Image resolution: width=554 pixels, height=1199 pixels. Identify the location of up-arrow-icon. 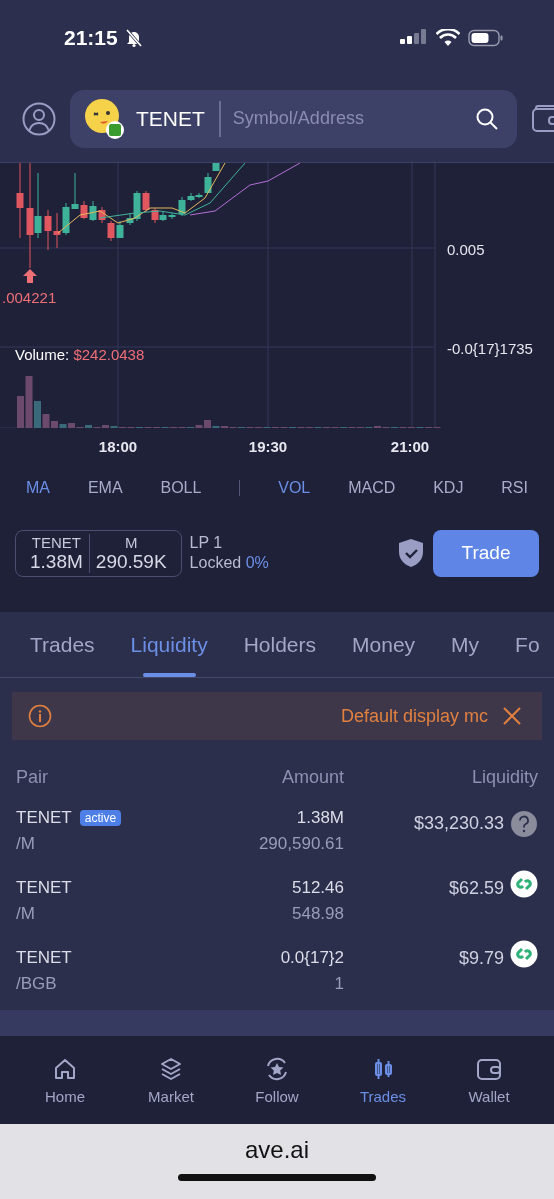
(30, 276).